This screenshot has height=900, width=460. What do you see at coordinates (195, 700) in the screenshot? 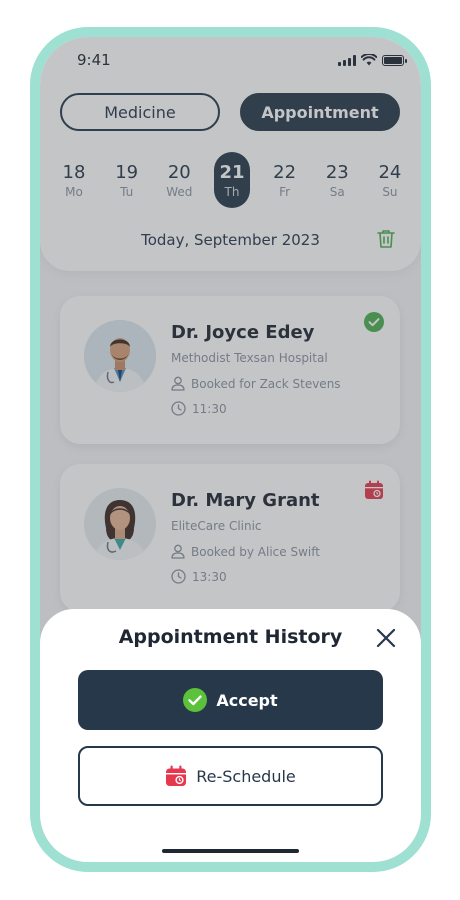
I see `check-circle-icon` at bounding box center [195, 700].